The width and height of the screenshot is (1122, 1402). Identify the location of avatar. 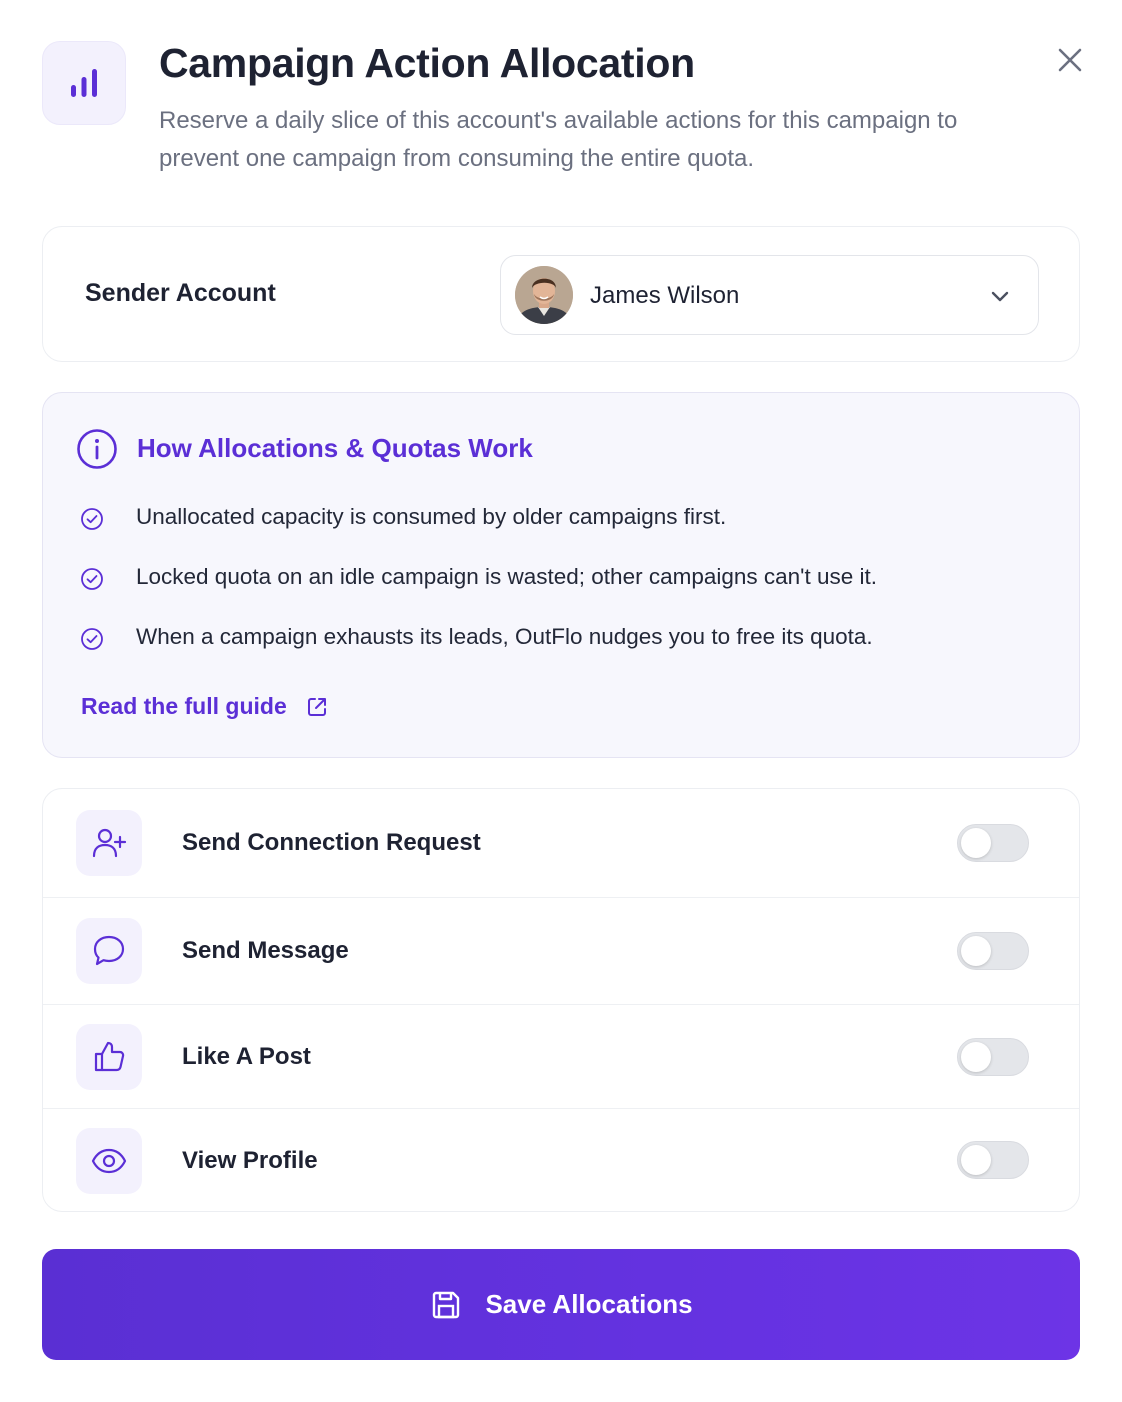
(544, 295).